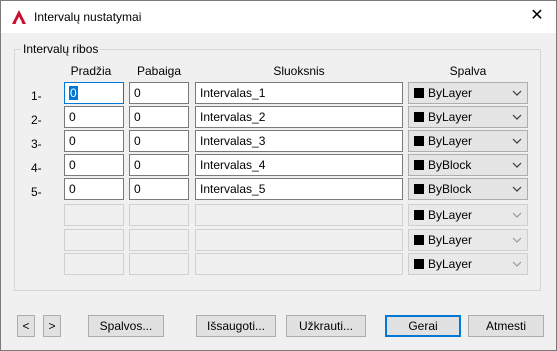 The image size is (557, 351). I want to click on window-title: Intervalų nustatymai, so click(88, 17).